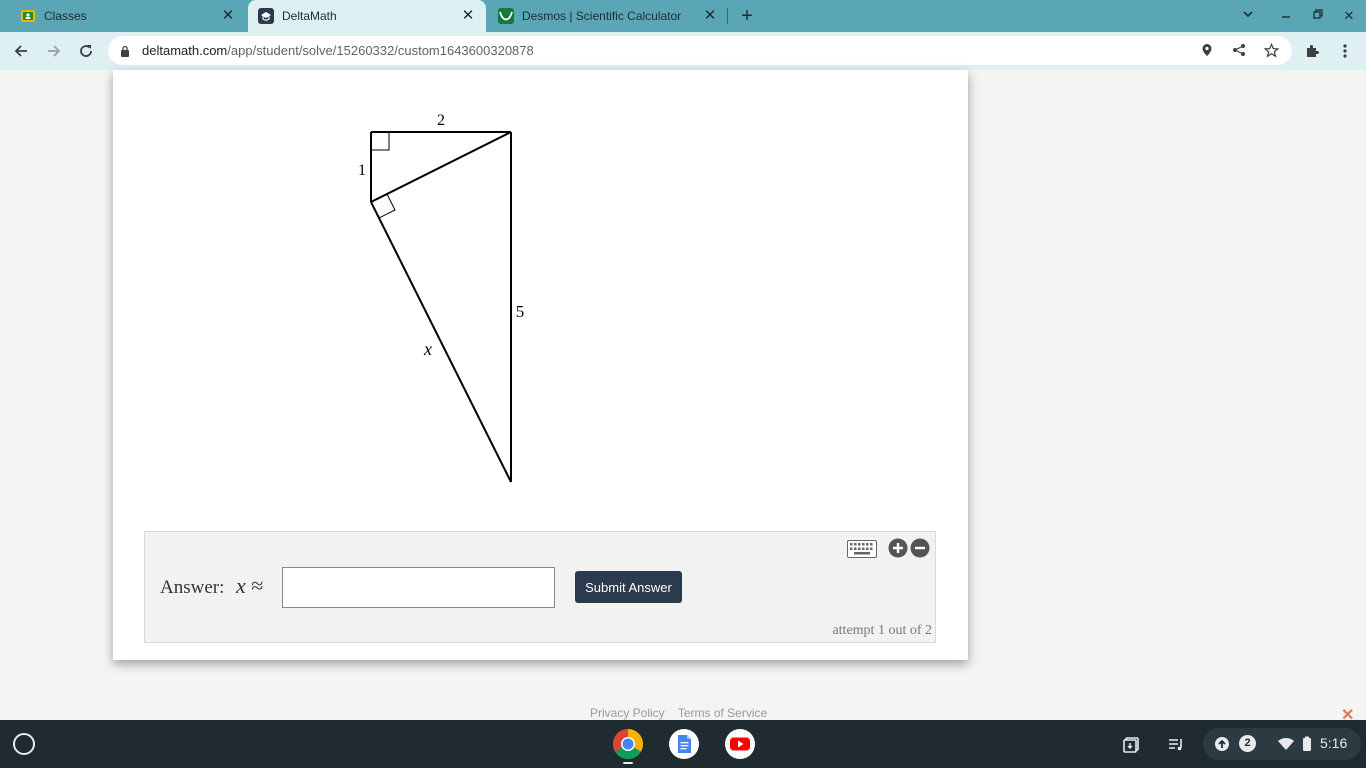 This screenshot has height=768, width=1366. Describe the element at coordinates (740, 744) in the screenshot. I see `youtube-app-icon` at that location.